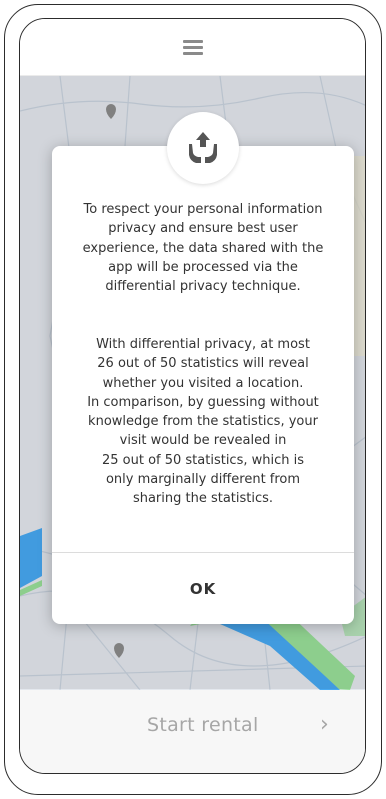 This screenshot has height=799, width=386. I want to click on share-hands-icon, so click(203, 148).